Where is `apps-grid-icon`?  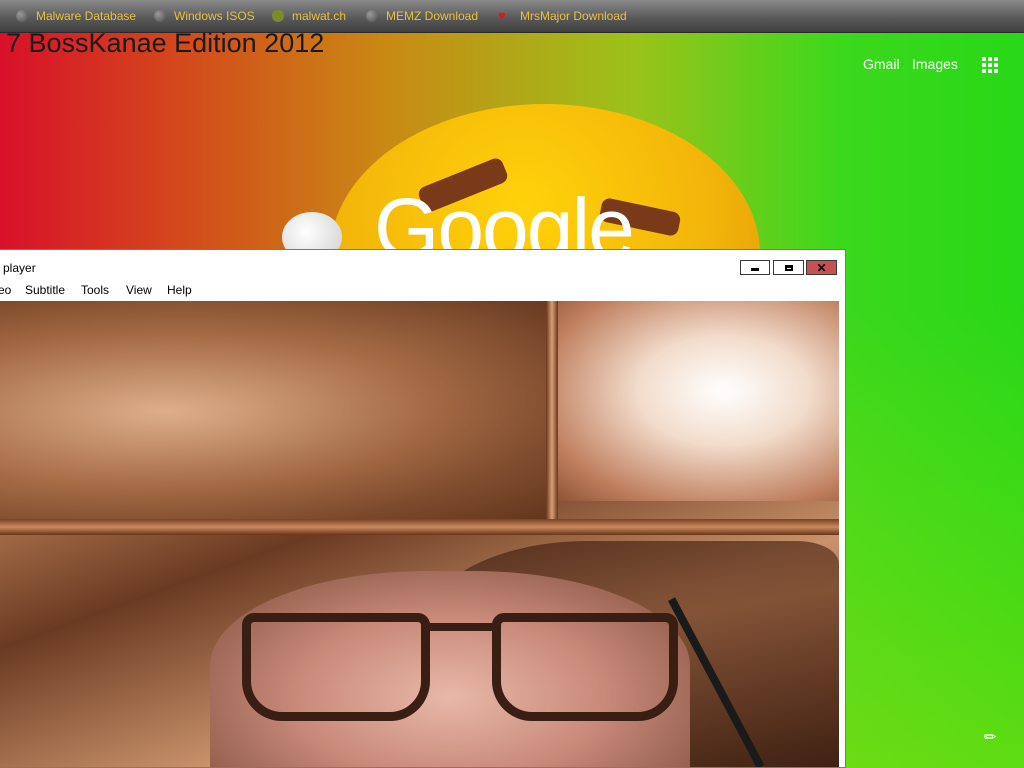 apps-grid-icon is located at coordinates (990, 65).